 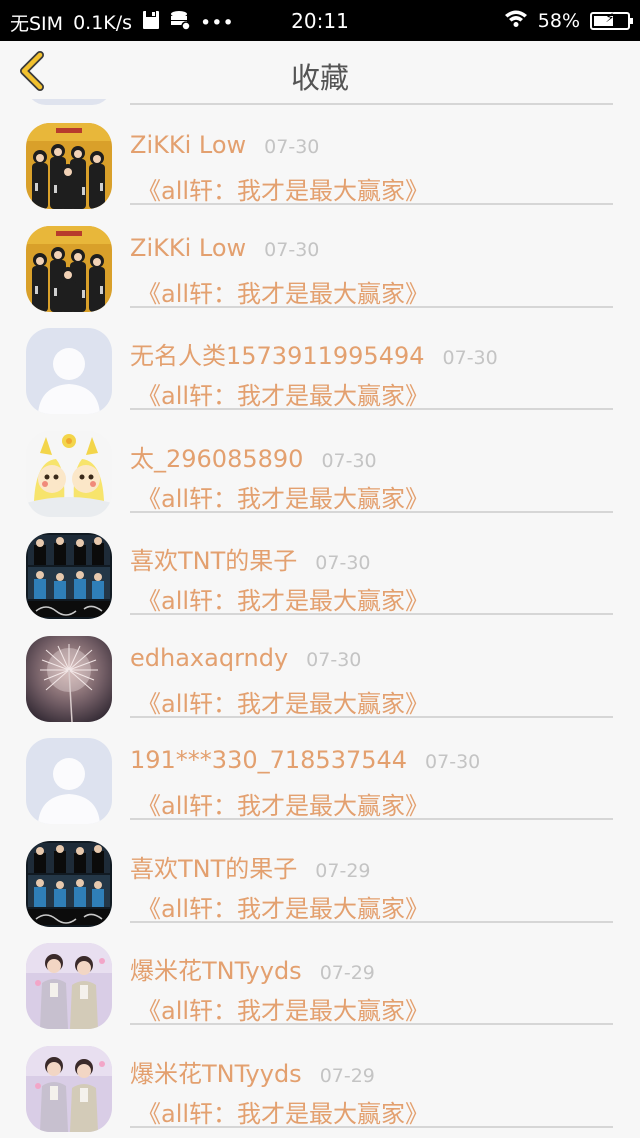 What do you see at coordinates (319, 78) in the screenshot?
I see `page-title: 收藏` at bounding box center [319, 78].